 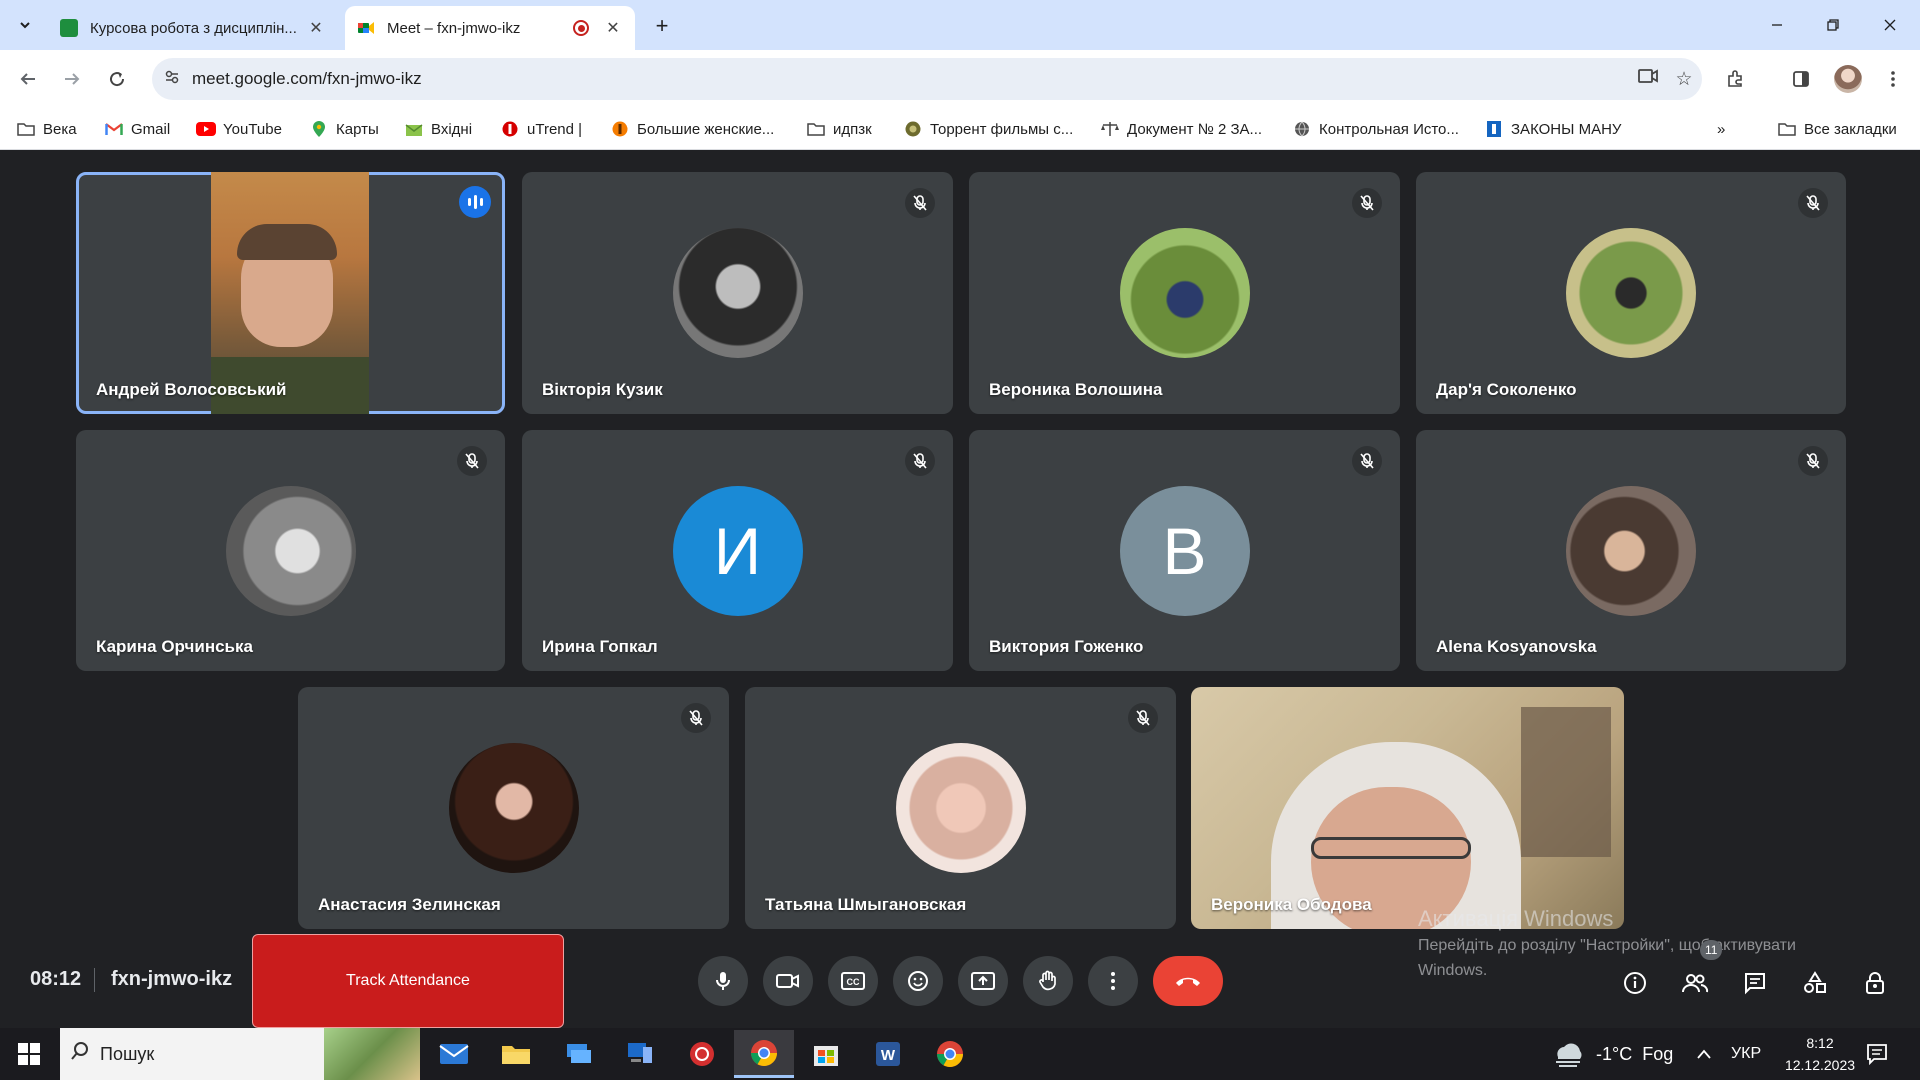 I want to click on menu-kebab-icon, so click(x=1893, y=79).